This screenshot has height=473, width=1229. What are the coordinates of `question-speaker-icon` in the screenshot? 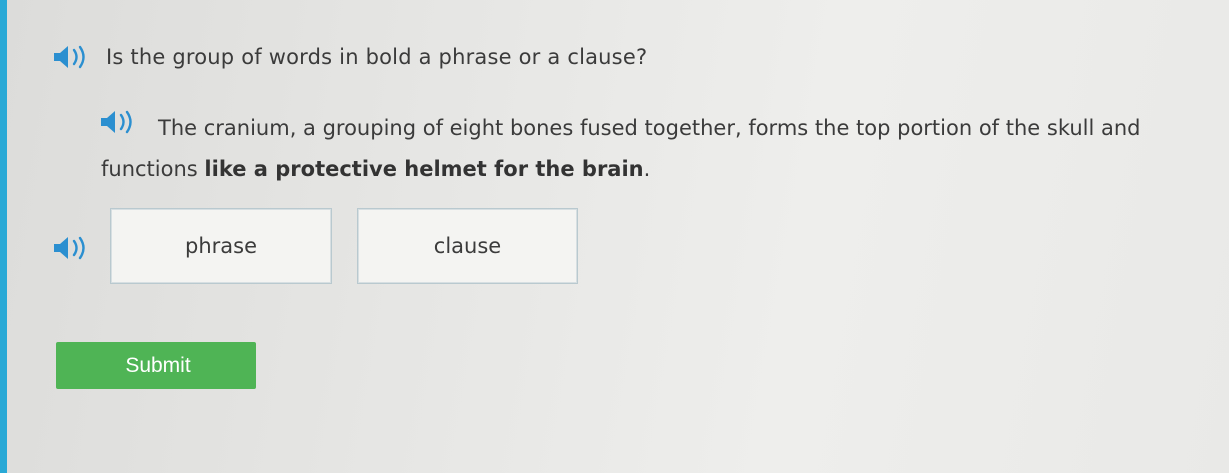 It's located at (72, 57).